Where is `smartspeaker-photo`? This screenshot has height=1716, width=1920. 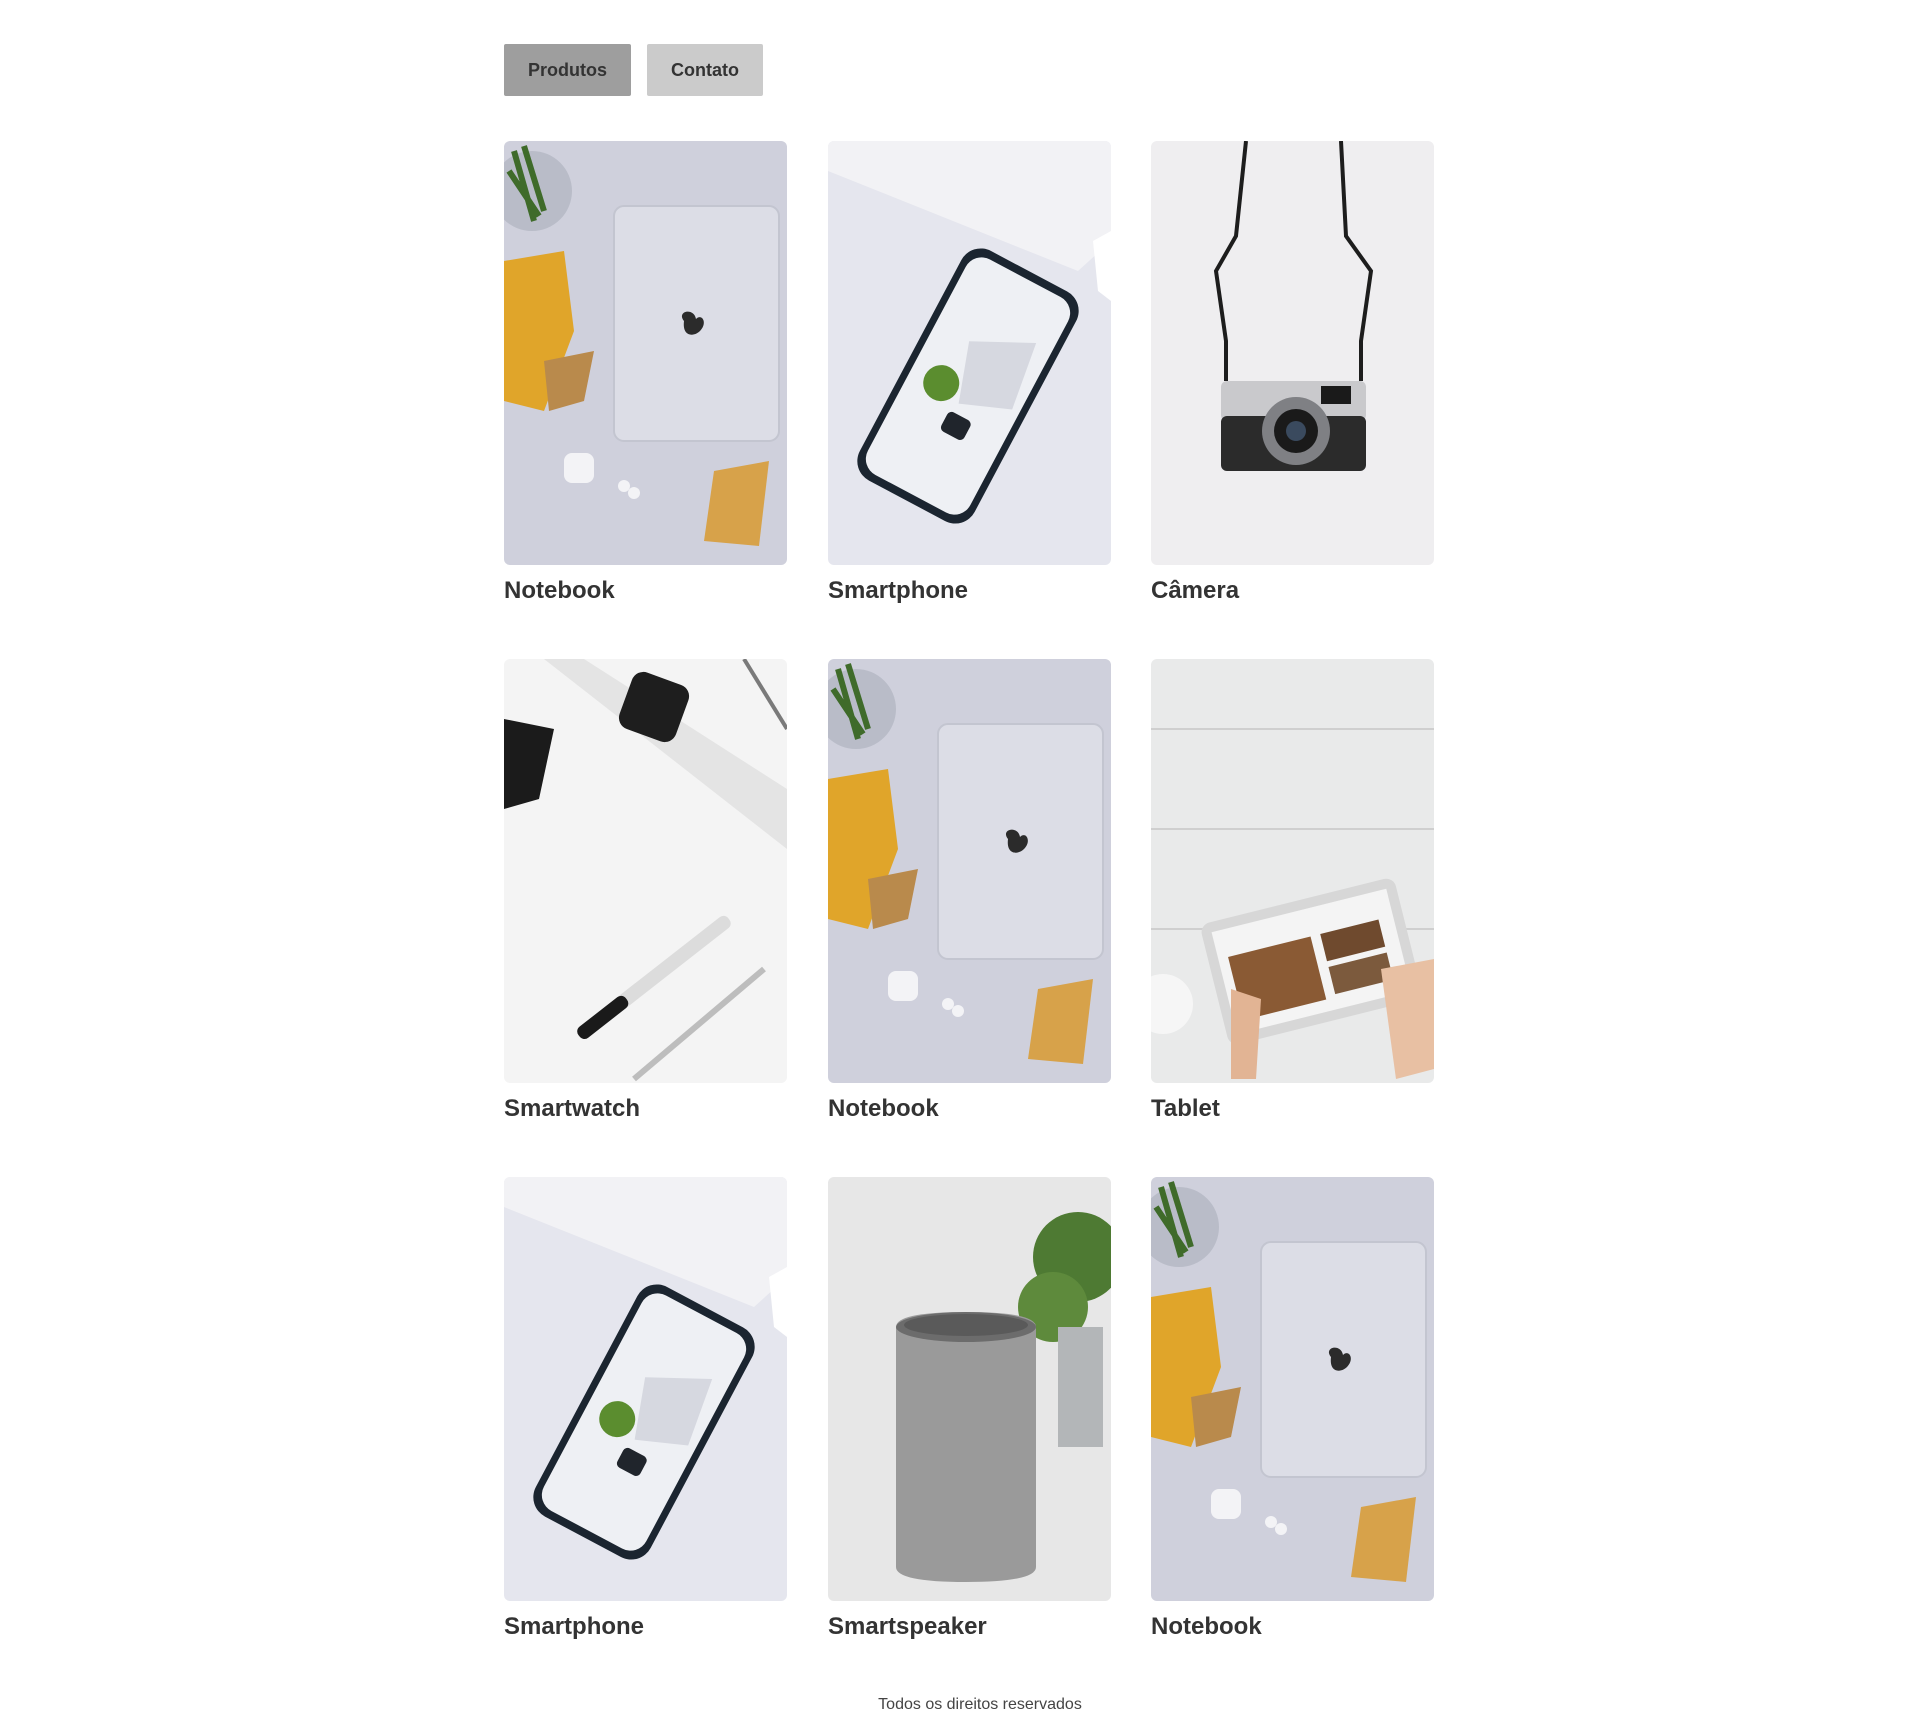
smartspeaker-photo is located at coordinates (969, 1389).